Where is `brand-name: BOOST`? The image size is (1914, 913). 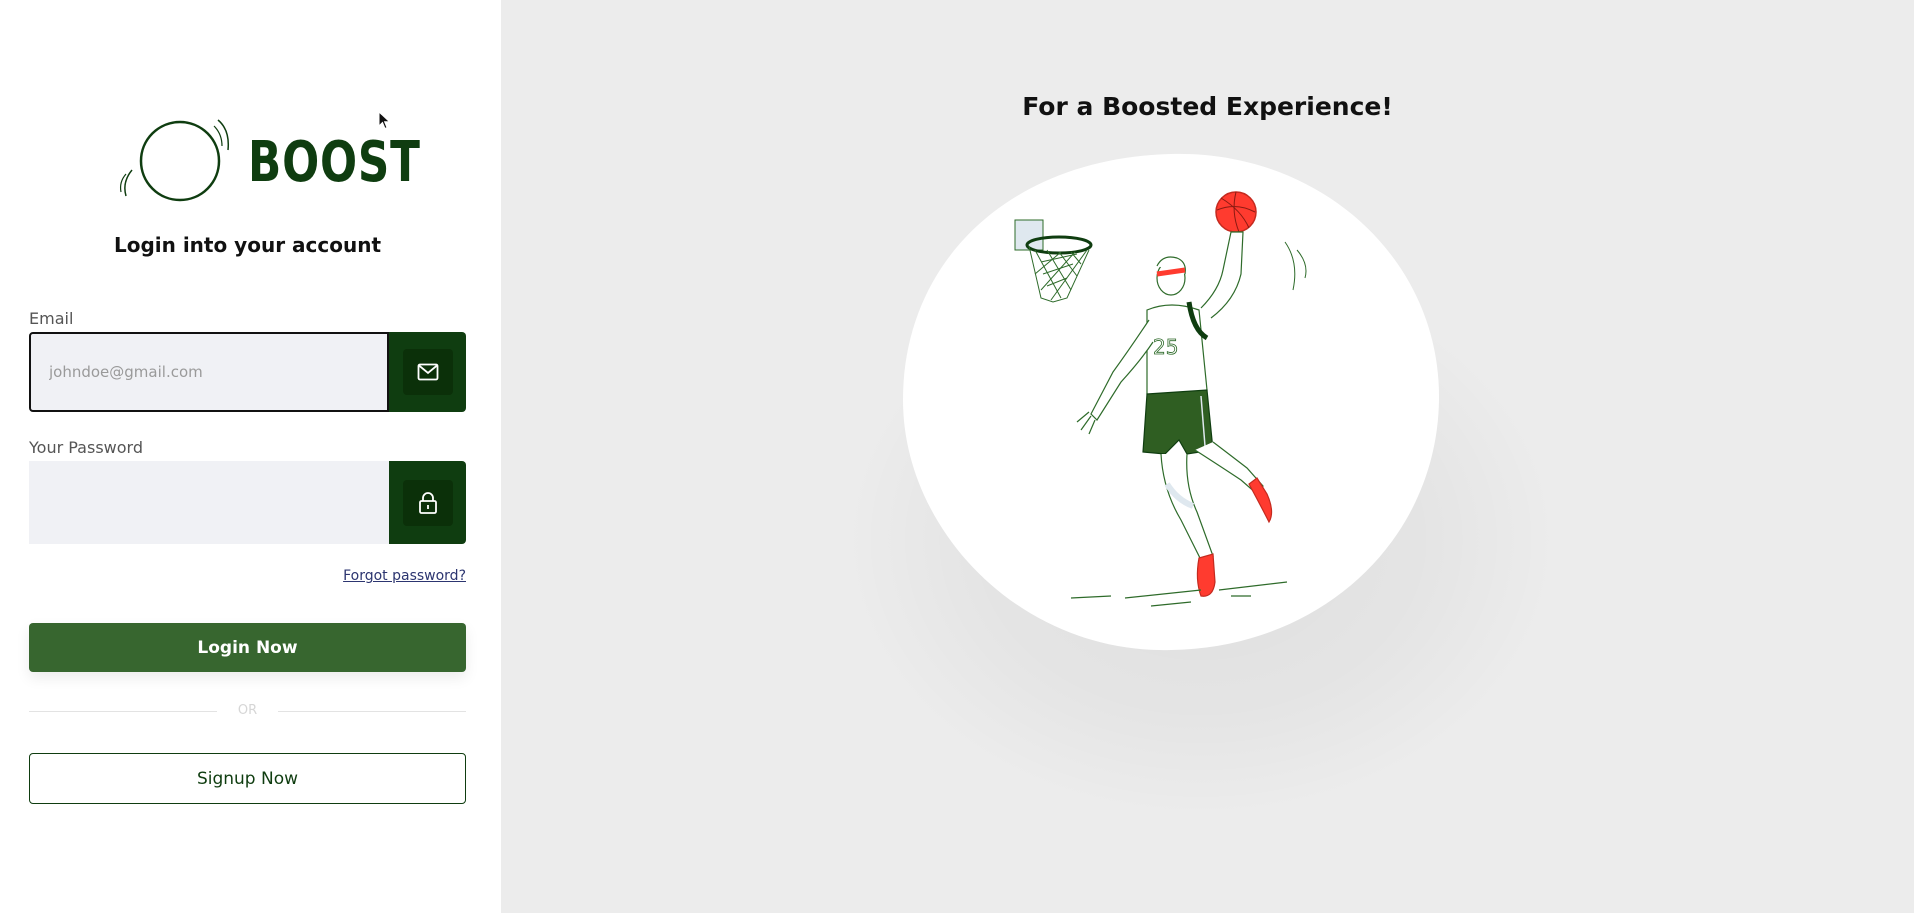
brand-name: BOOST is located at coordinates (334, 162).